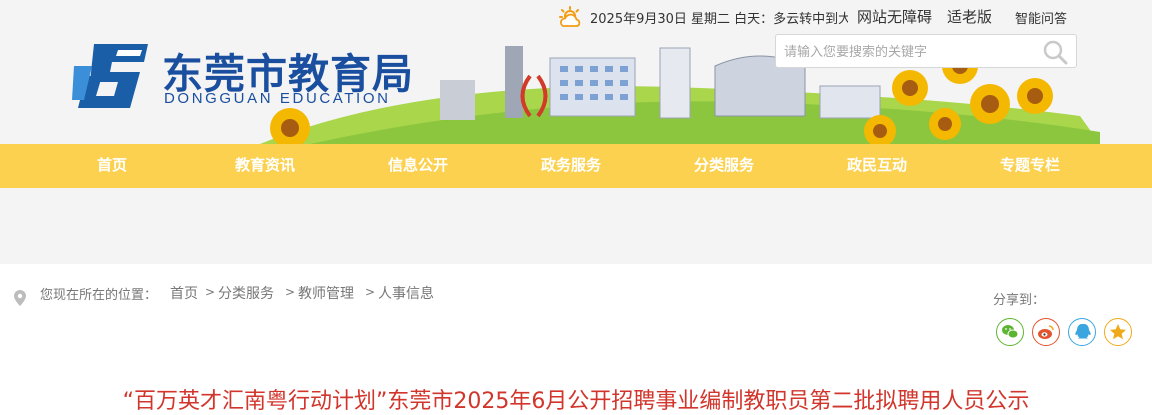 This screenshot has width=1152, height=415. I want to click on top-bar: 2025年9月30日 星期二 白天：多云转中到大雨 网站无障碍 适老版 智能问答, so click(576, 15).